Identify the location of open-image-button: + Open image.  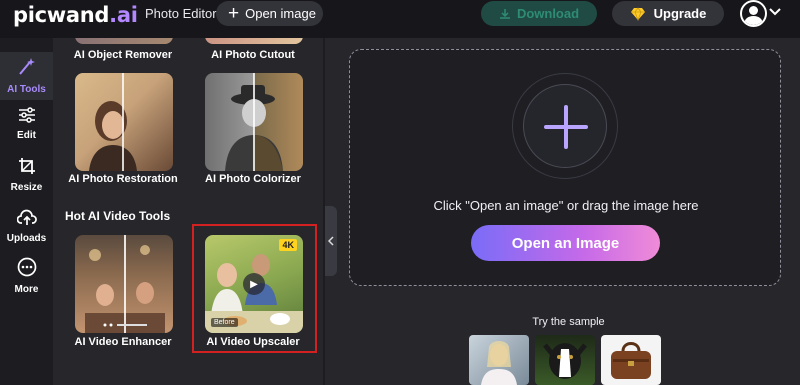
(269, 13).